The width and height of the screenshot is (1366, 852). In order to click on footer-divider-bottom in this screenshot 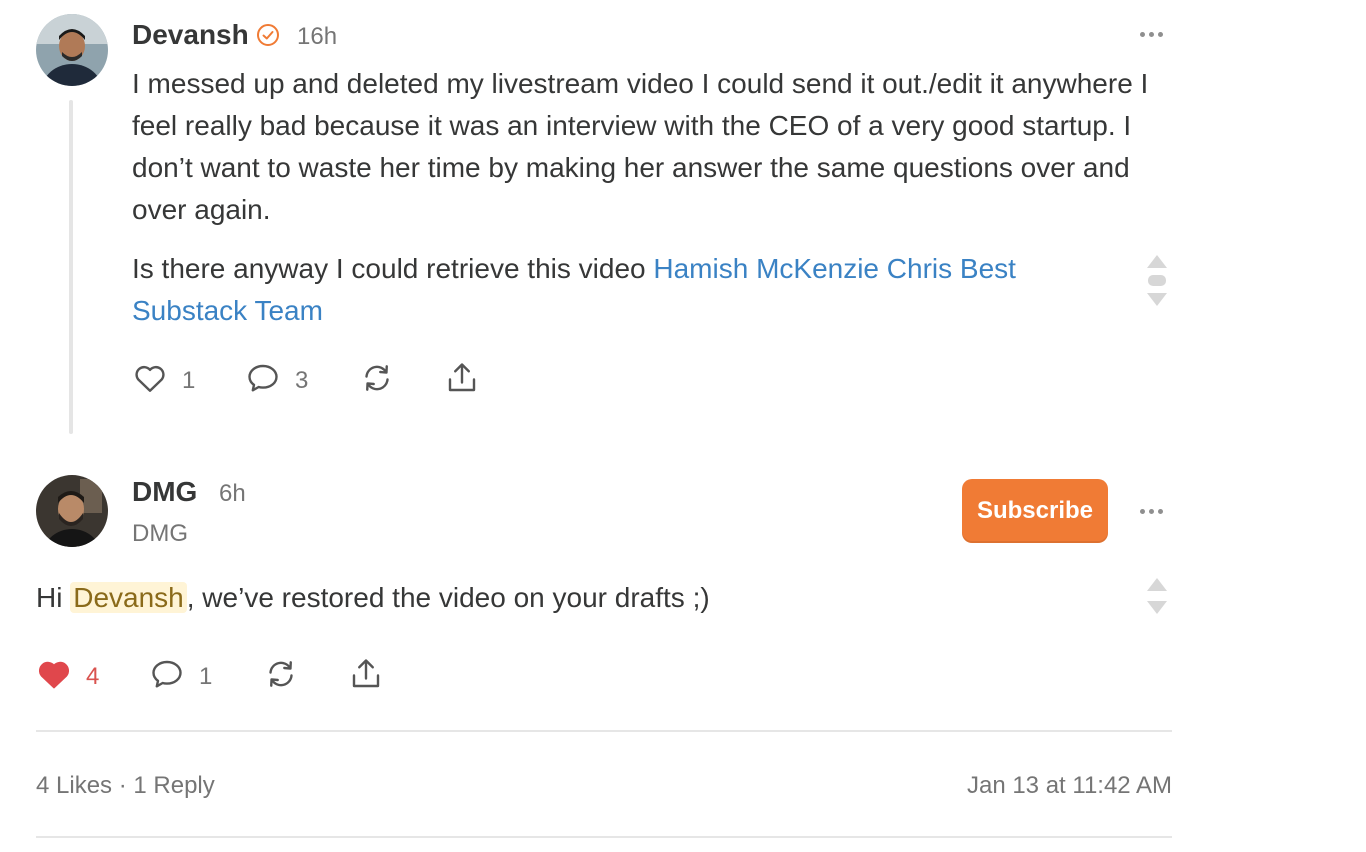, I will do `click(604, 837)`.